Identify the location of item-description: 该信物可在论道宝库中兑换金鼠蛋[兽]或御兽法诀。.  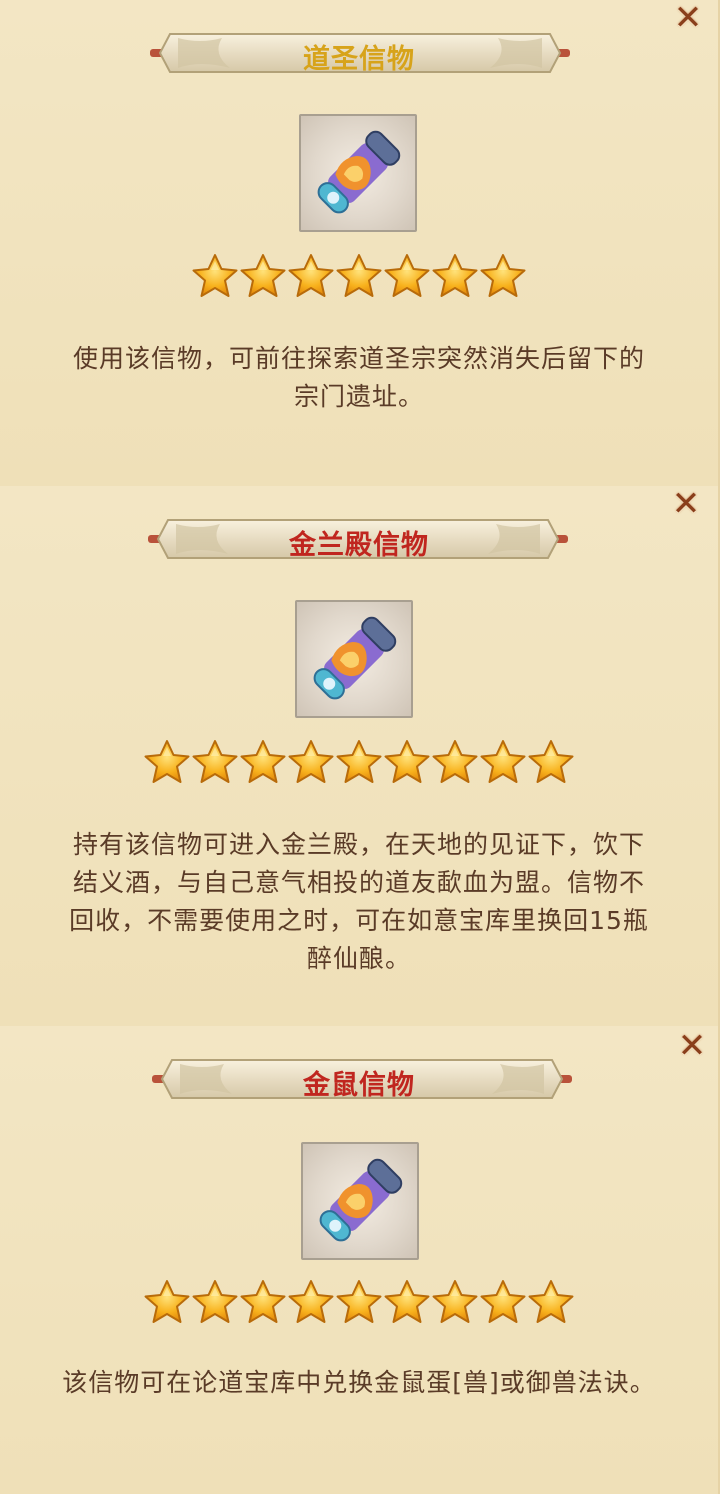
(359, 1383).